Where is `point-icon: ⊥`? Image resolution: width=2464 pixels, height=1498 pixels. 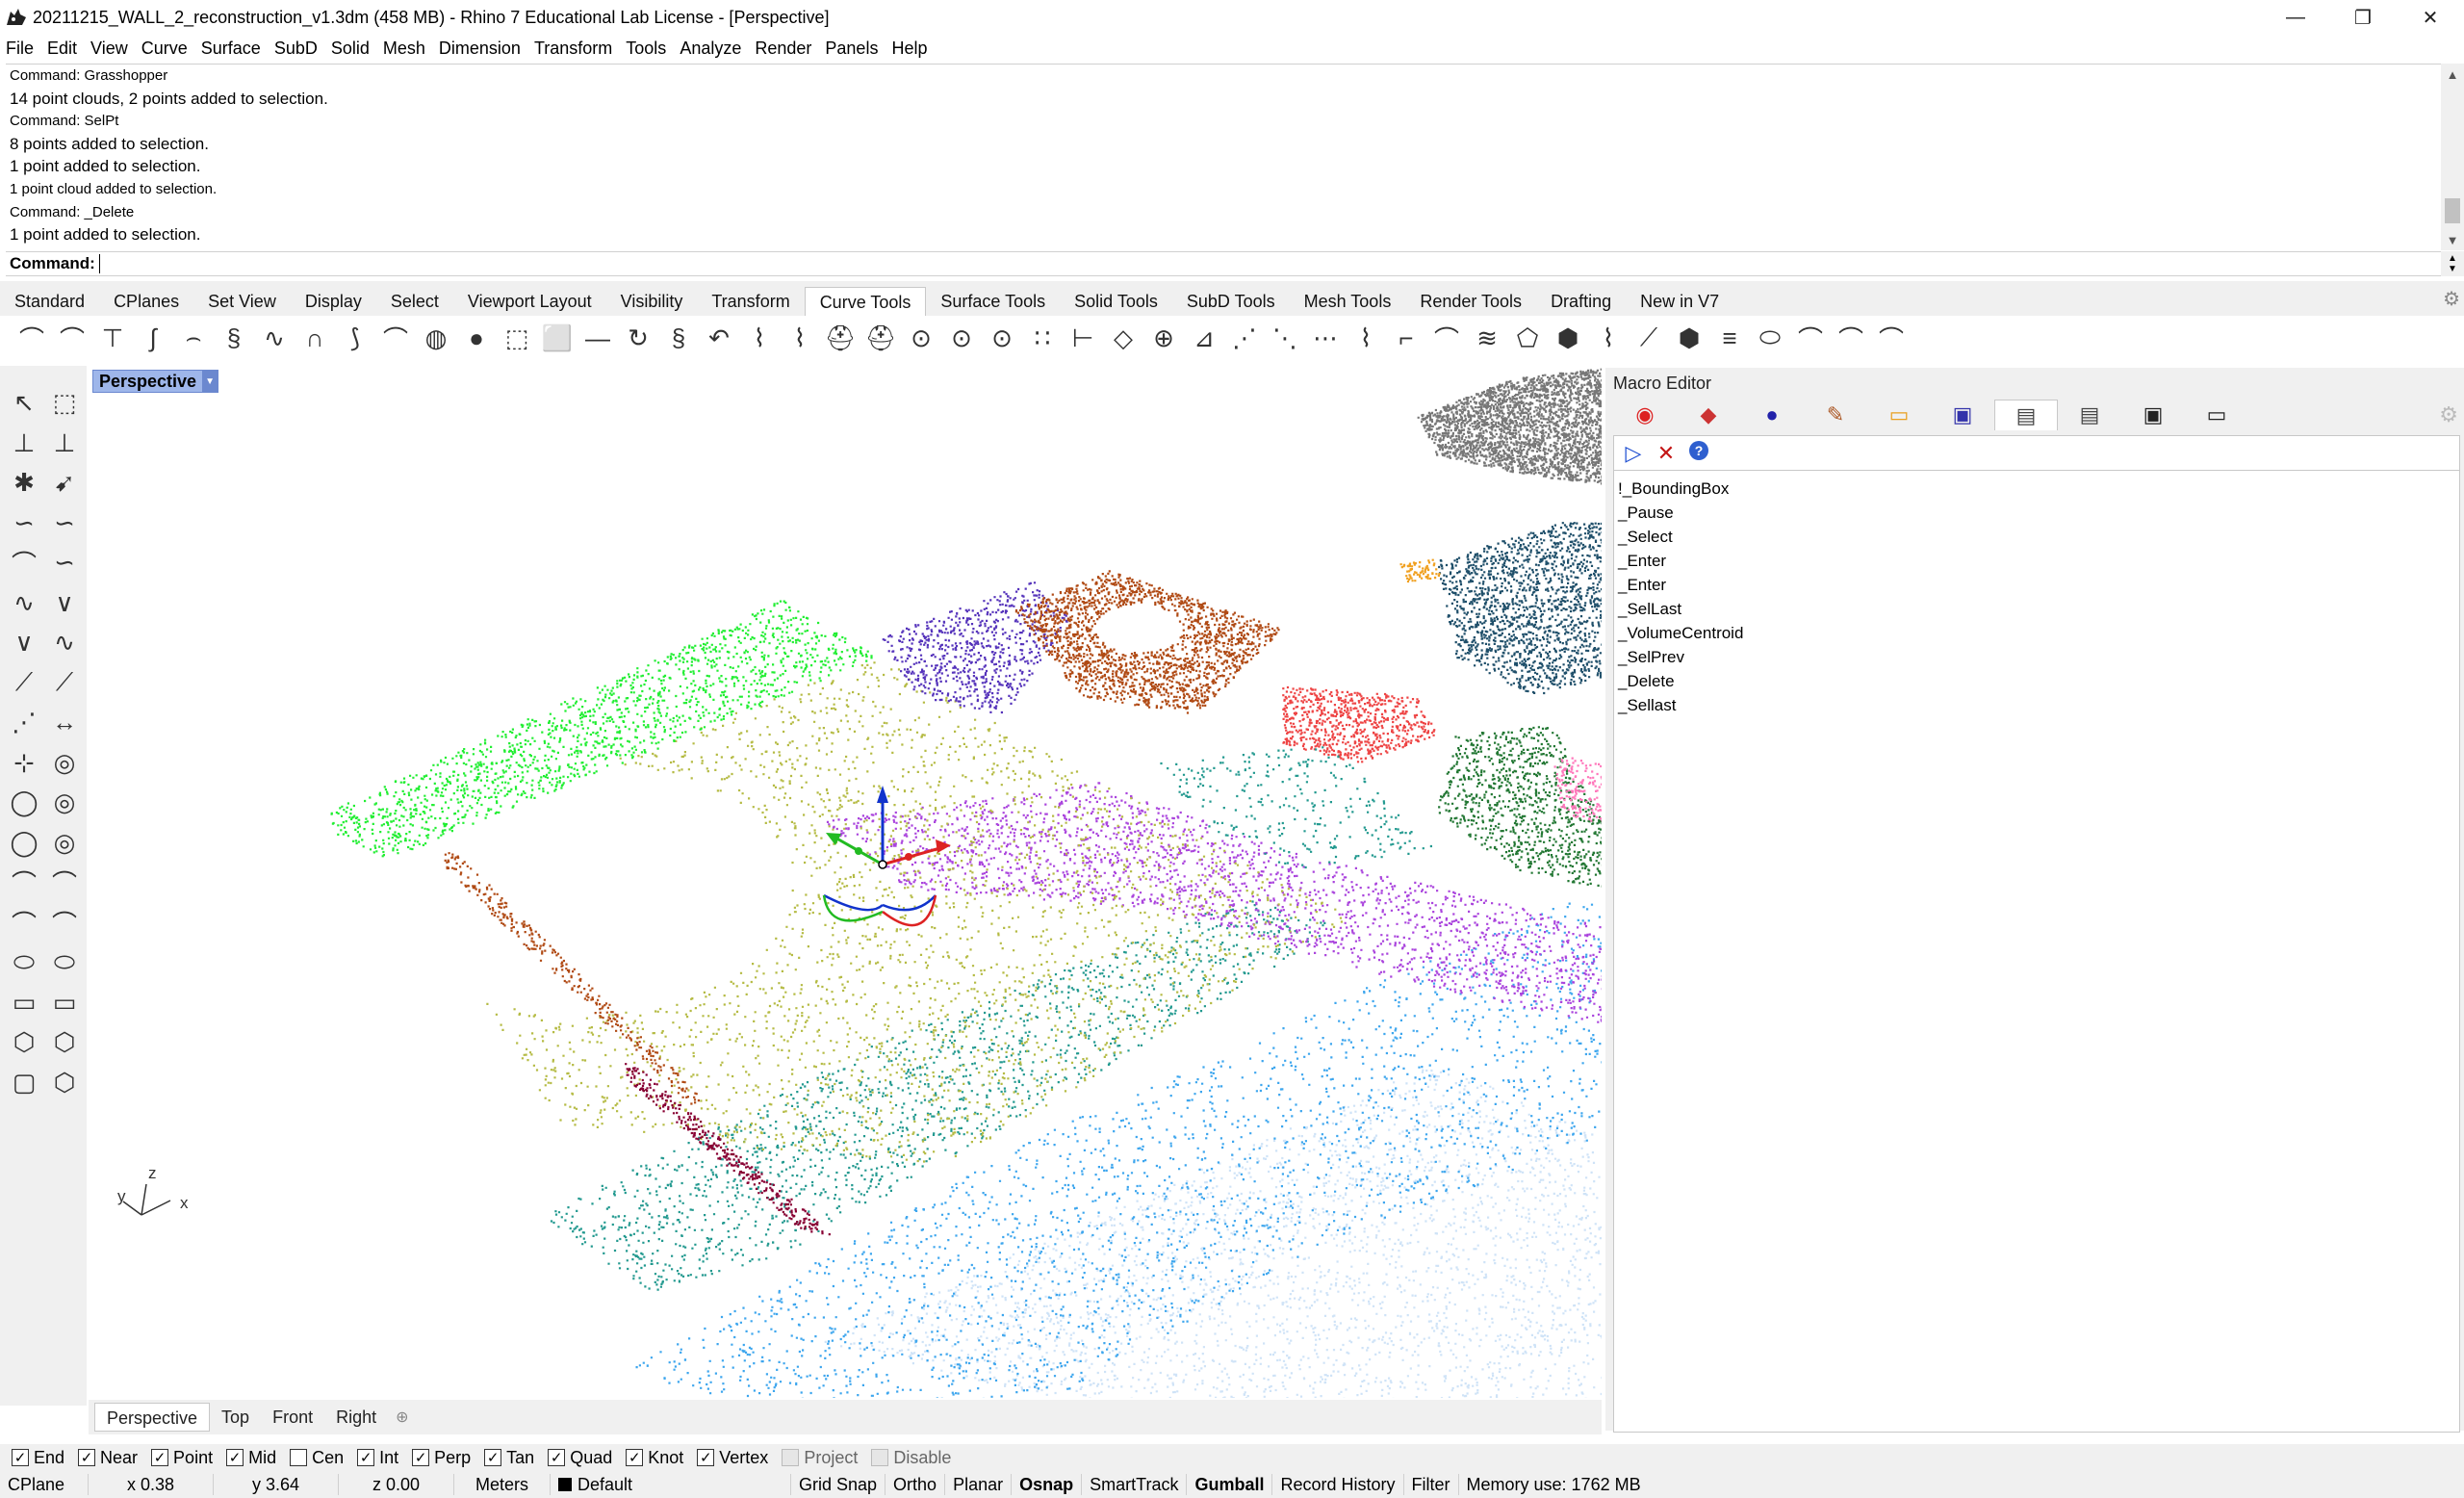 point-icon: ⊥ is located at coordinates (24, 444).